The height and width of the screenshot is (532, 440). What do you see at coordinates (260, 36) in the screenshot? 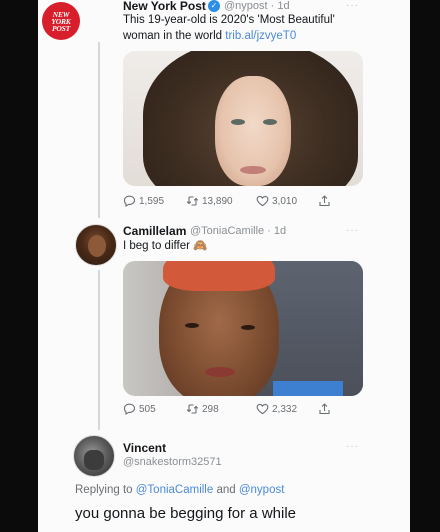
I see `tweet-link: trib.al/jzvyeT0` at bounding box center [260, 36].